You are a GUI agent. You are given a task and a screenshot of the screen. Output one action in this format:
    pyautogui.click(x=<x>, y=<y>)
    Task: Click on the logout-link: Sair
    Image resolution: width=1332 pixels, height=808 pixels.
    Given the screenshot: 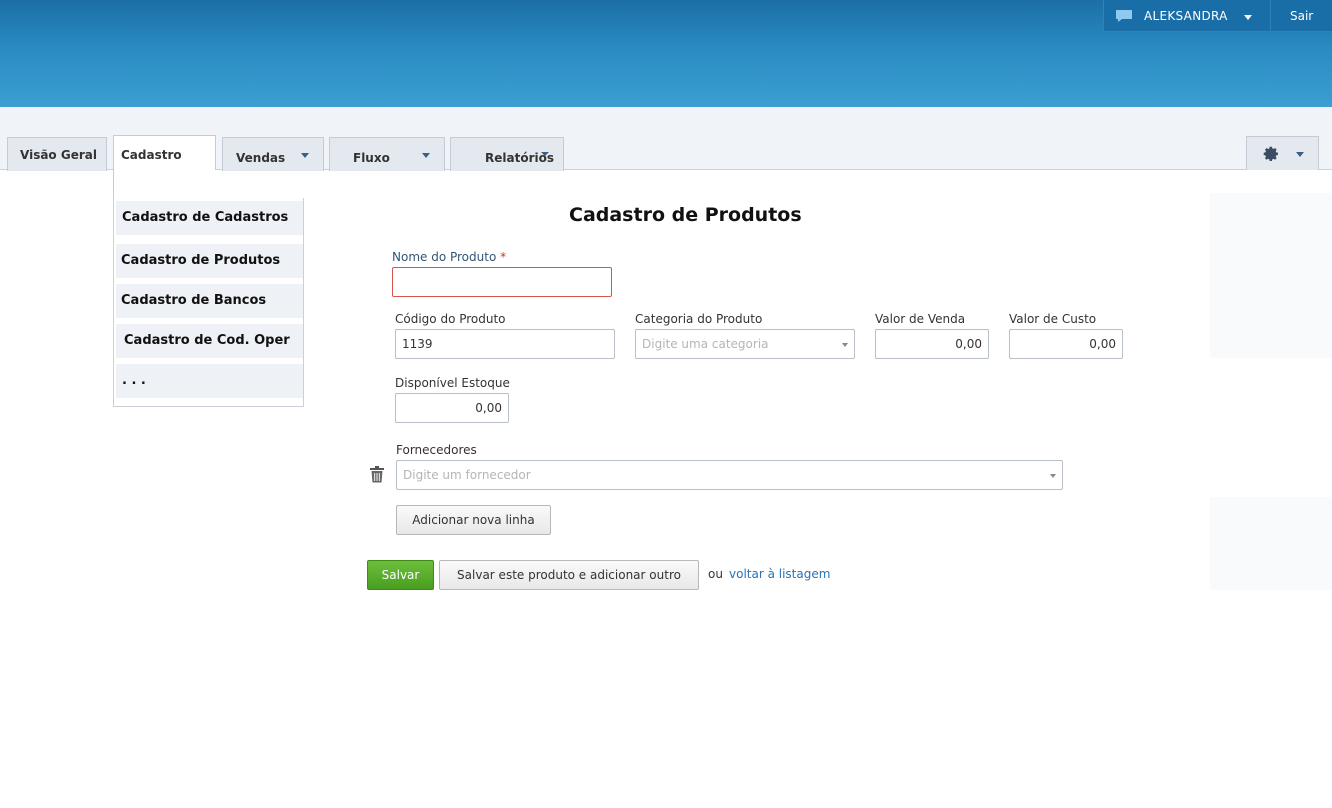 What is the action you would take?
    pyautogui.click(x=1301, y=16)
    